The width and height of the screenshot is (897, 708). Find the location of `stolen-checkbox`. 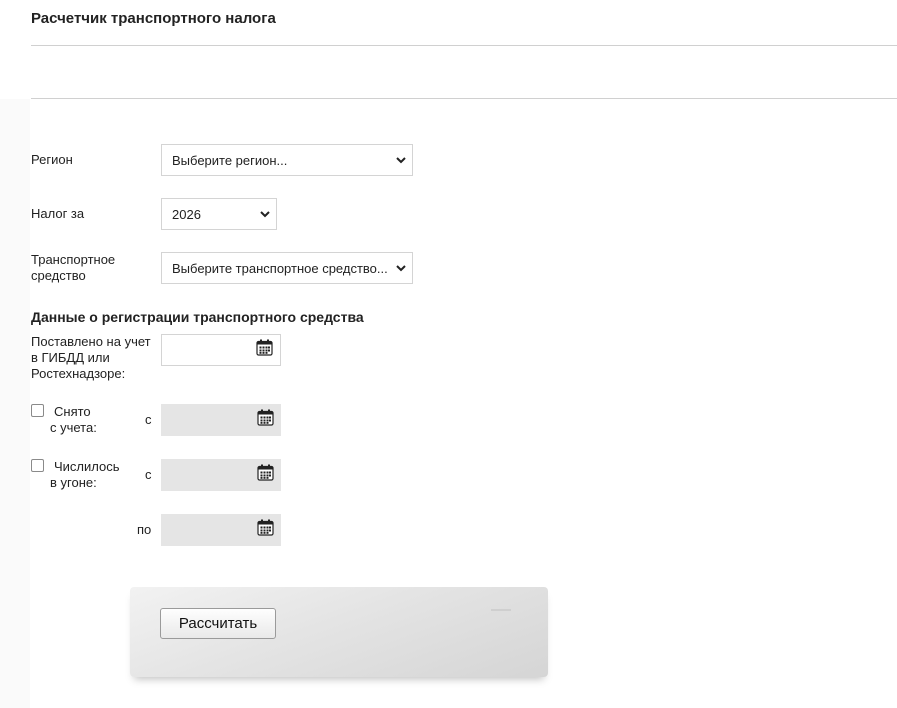

stolen-checkbox is located at coordinates (37, 465).